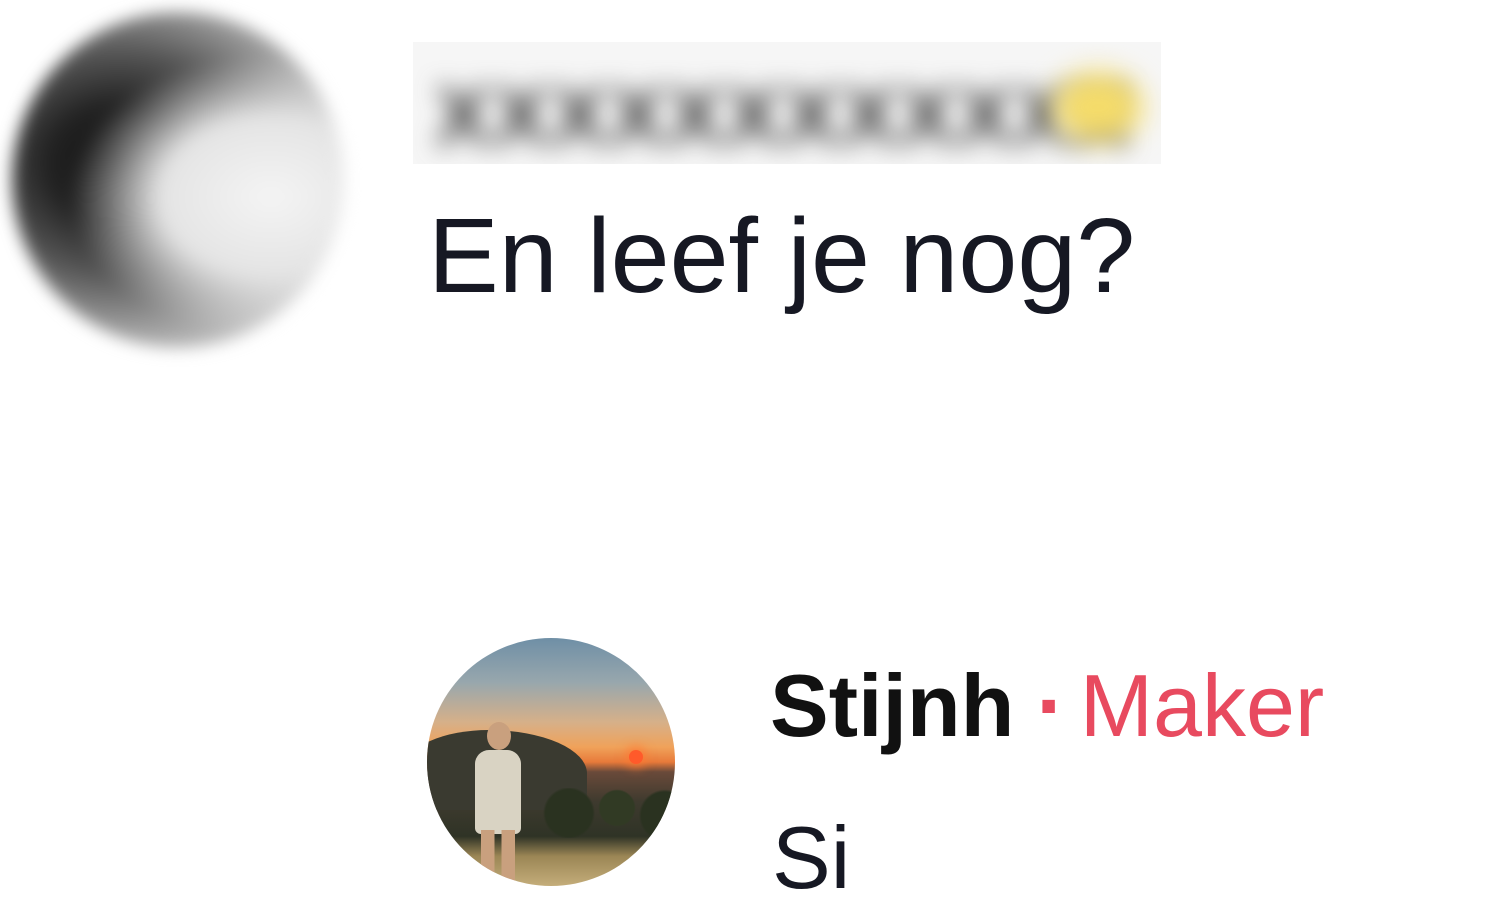  What do you see at coordinates (606, 813) in the screenshot?
I see `avatar-trees` at bounding box center [606, 813].